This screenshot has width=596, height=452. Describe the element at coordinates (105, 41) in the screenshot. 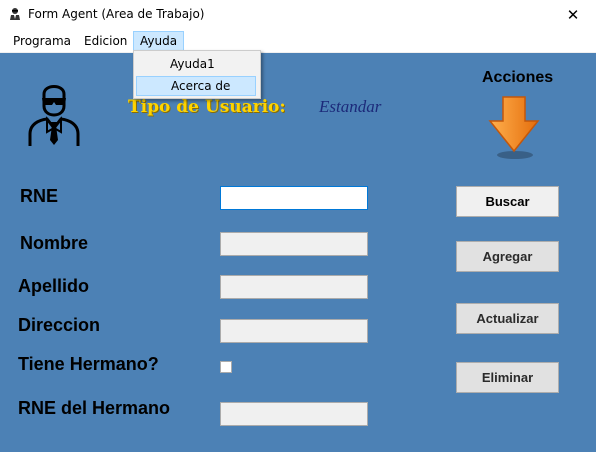

I see `menu-edicion: Edicion` at that location.